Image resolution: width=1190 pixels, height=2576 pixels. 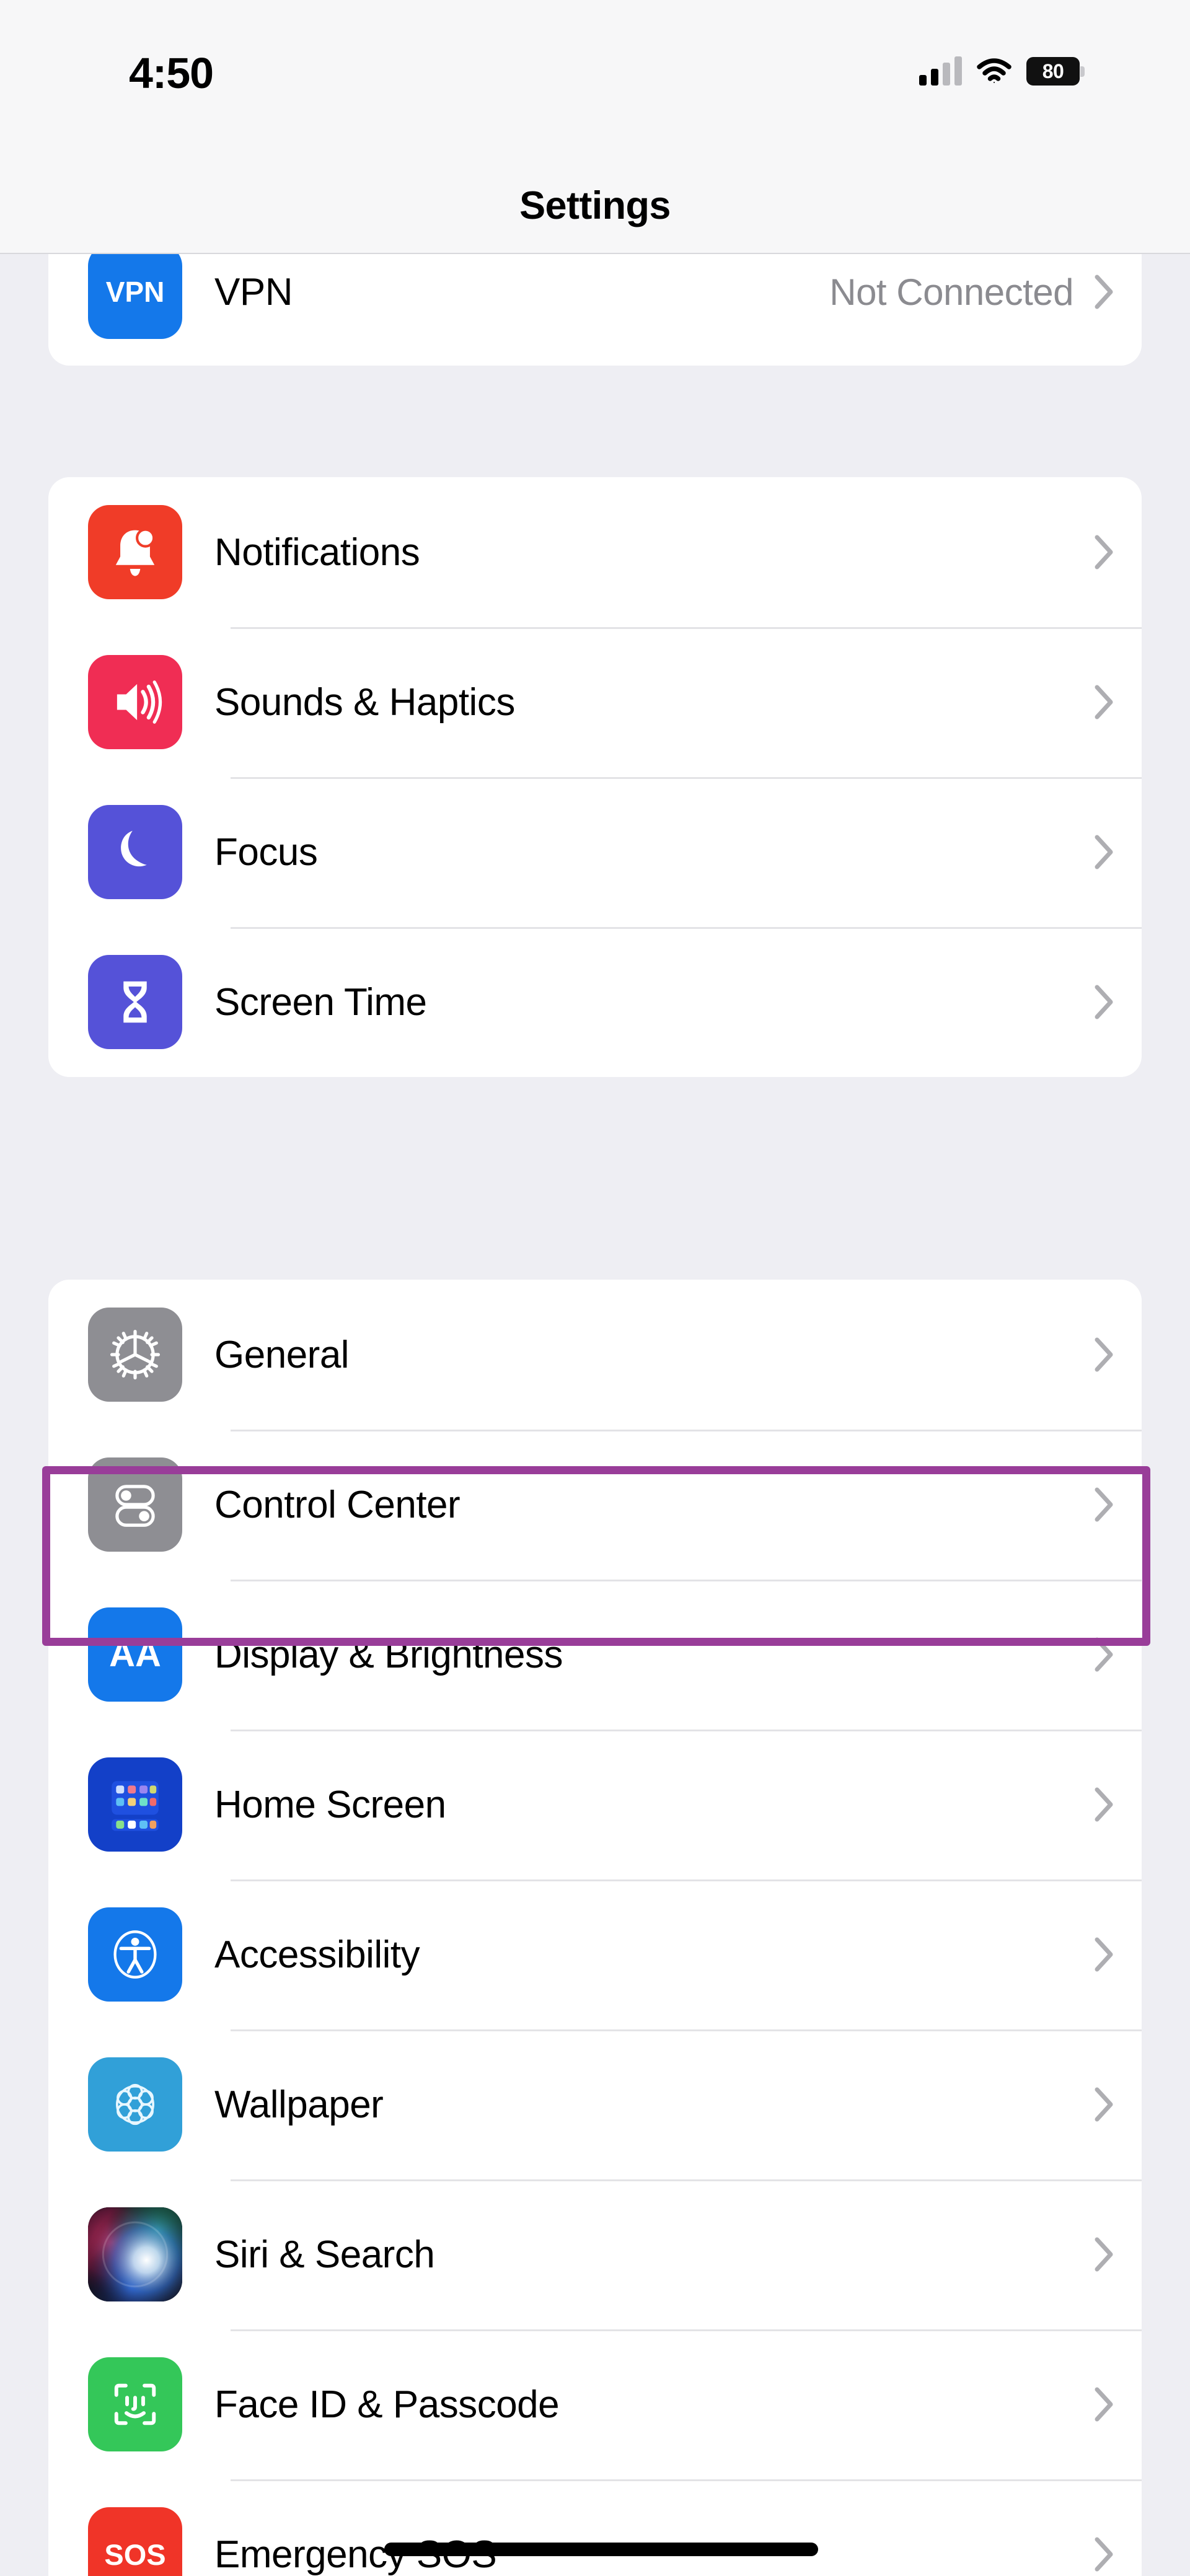 I want to click on bell-icon, so click(x=135, y=552).